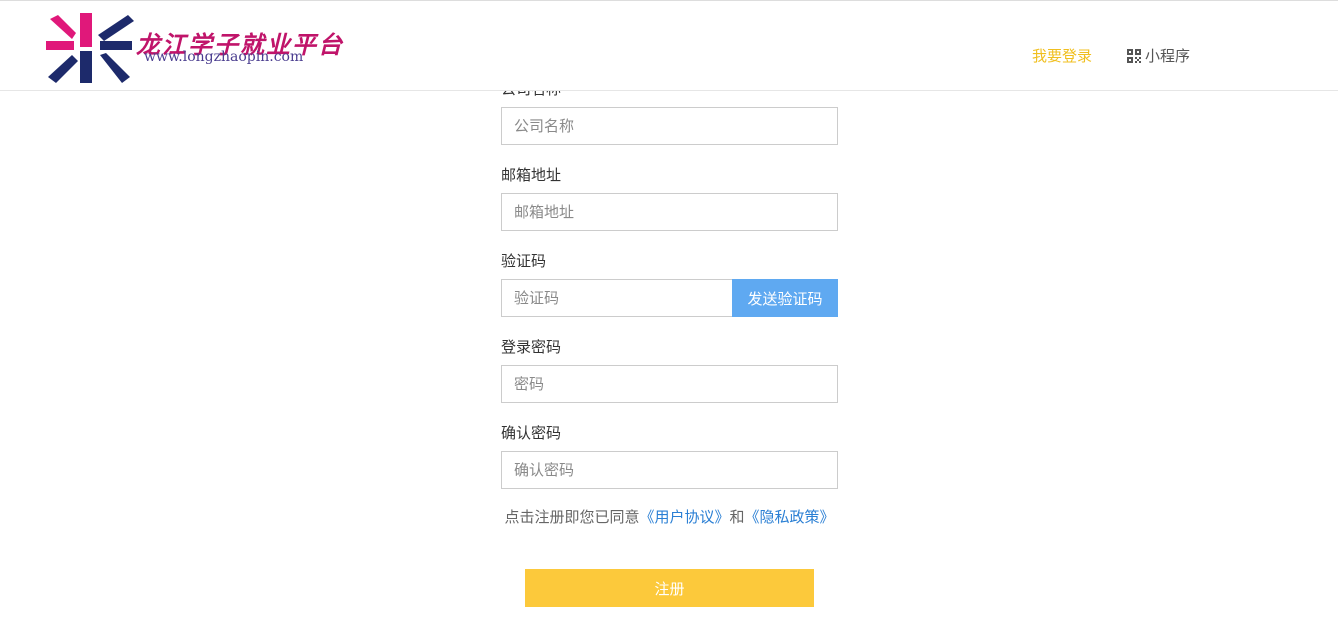  Describe the element at coordinates (524, 261) in the screenshot. I see `code-label: 验证码` at that location.